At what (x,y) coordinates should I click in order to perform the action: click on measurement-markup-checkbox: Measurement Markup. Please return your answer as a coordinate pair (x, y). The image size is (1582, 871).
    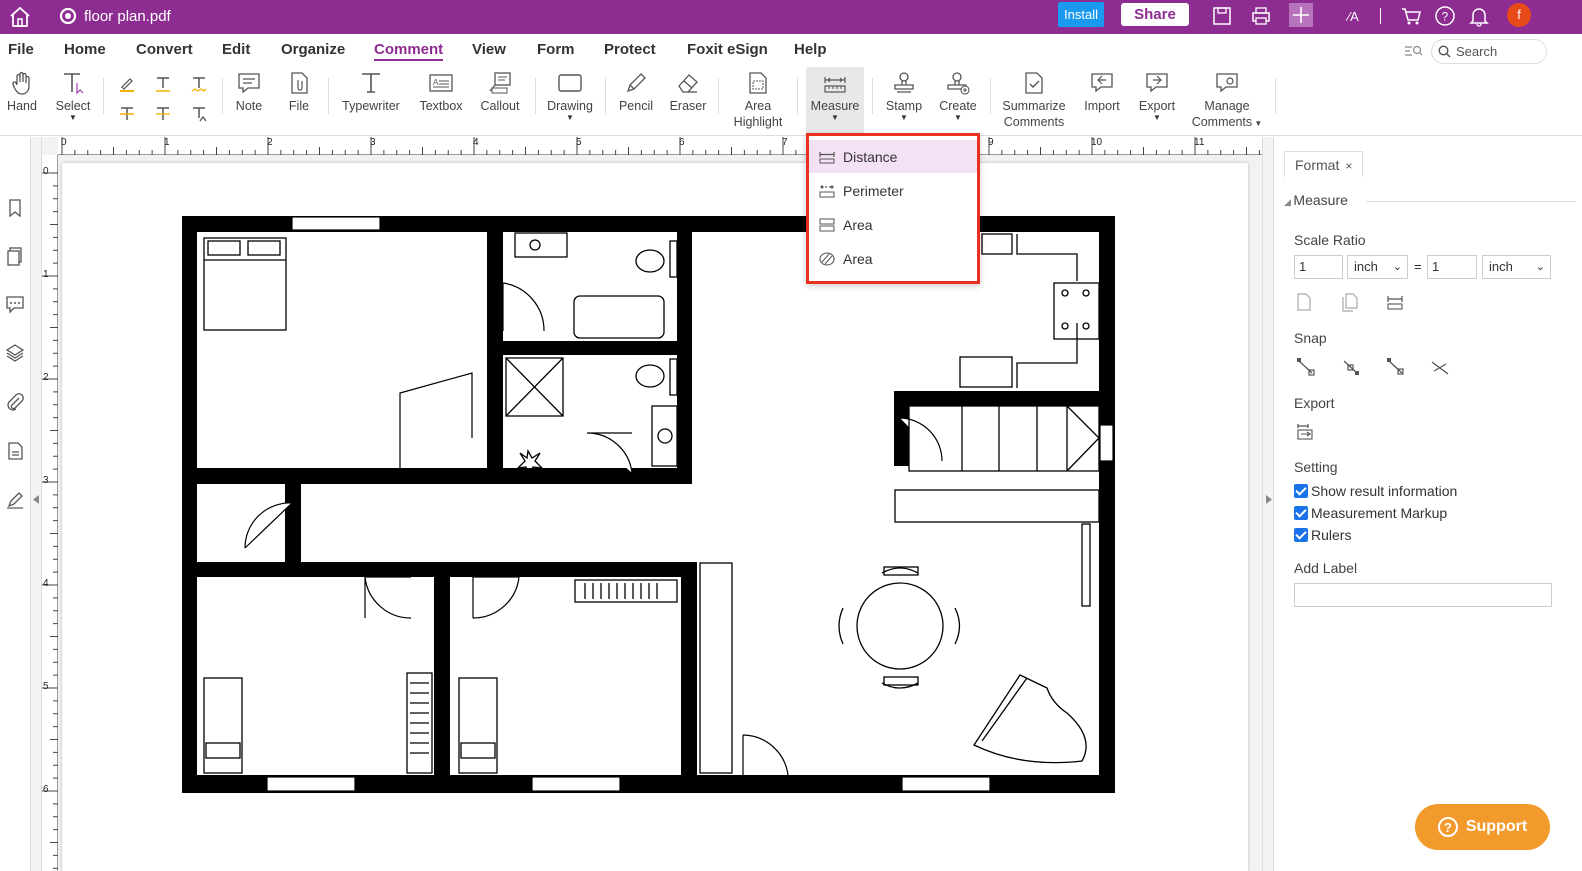
    Looking at the image, I should click on (1370, 513).